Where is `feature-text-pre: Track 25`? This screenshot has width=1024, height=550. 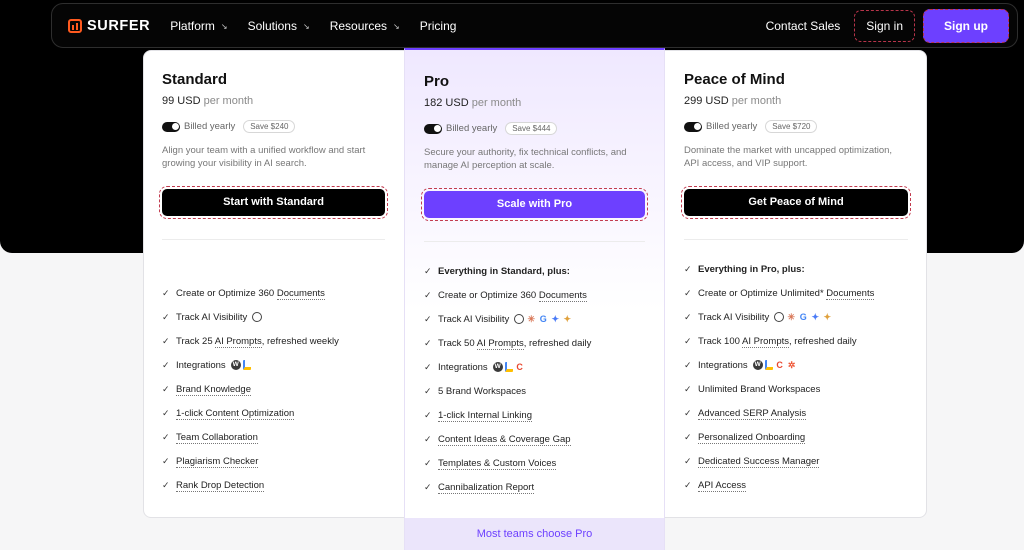
feature-text-pre: Track 25 is located at coordinates (195, 341).